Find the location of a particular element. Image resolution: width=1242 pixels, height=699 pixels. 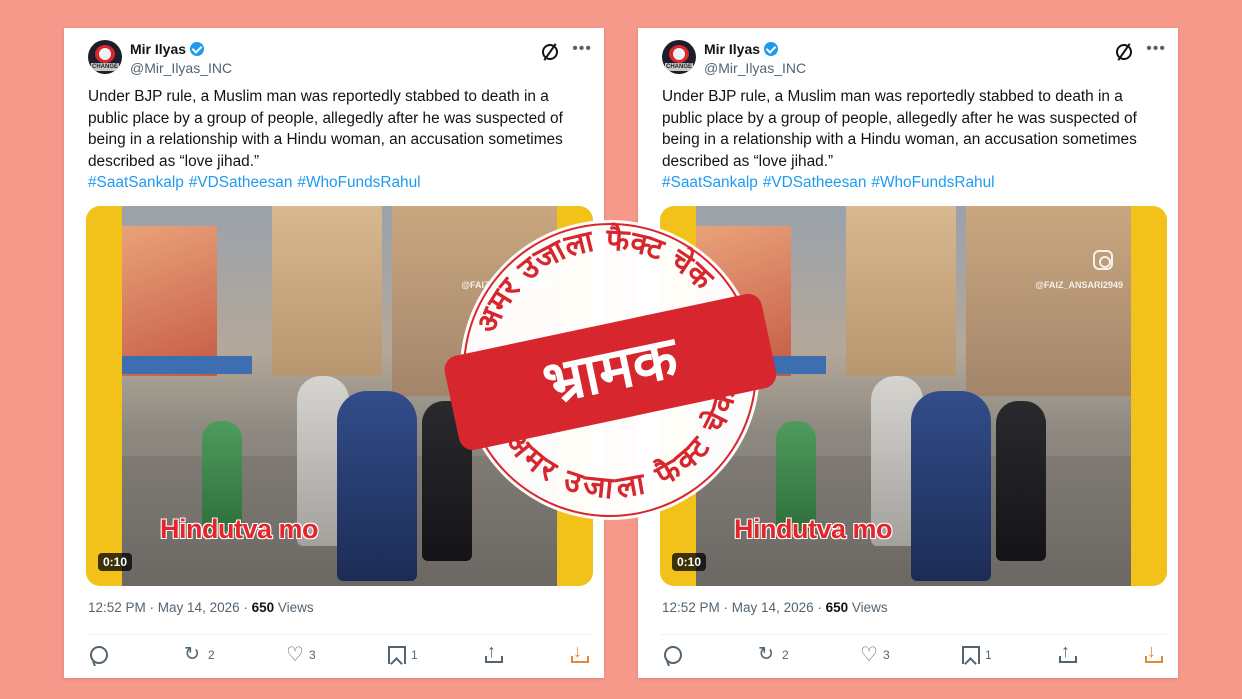

instagram-icon is located at coordinates (1103, 260).